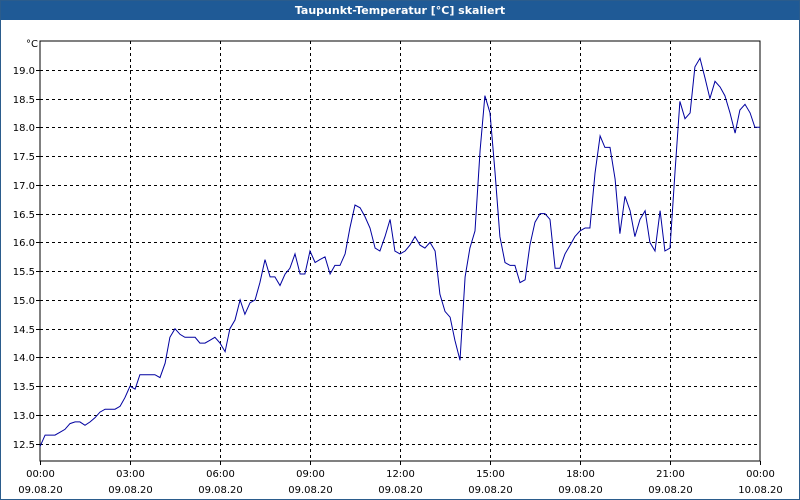  I want to click on y-tick-label: 16.5, so click(24, 215).